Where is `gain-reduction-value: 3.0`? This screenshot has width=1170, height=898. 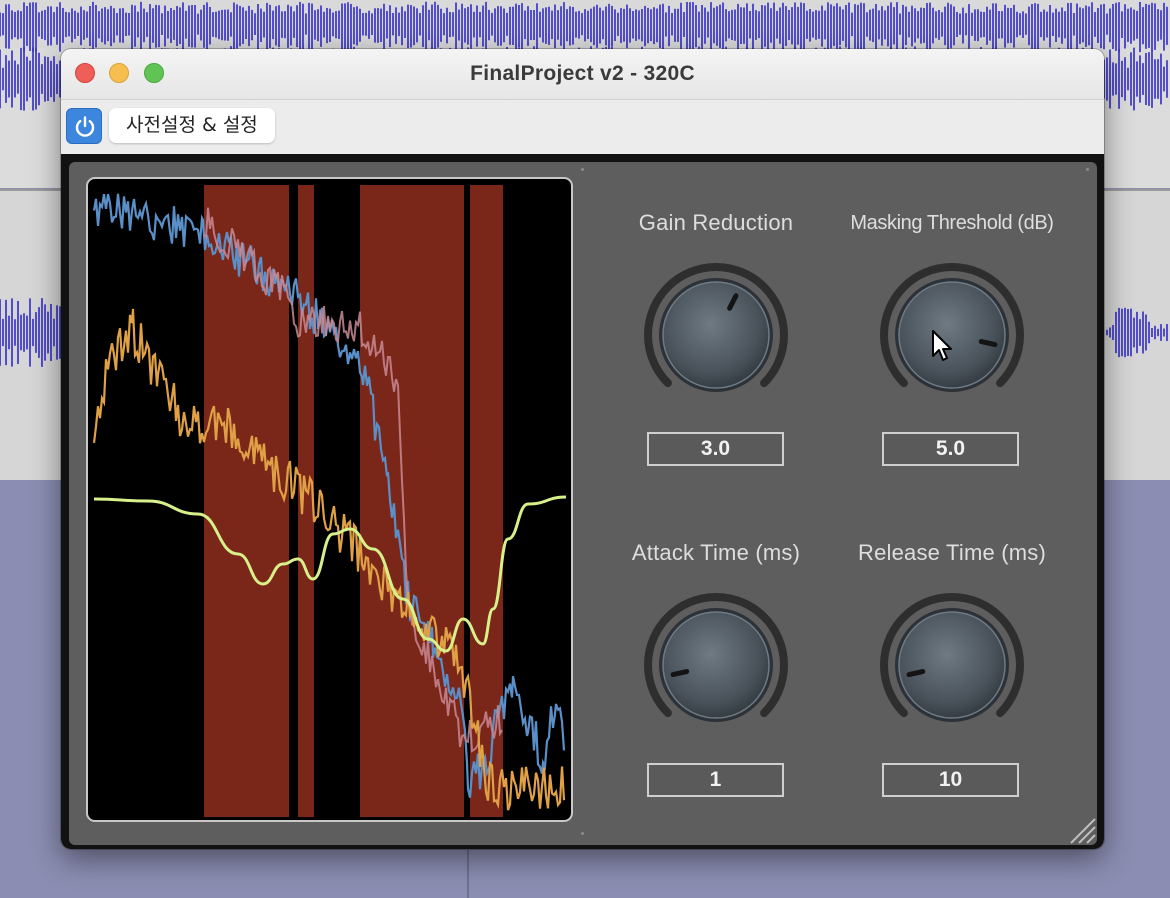 gain-reduction-value: 3.0 is located at coordinates (715, 449).